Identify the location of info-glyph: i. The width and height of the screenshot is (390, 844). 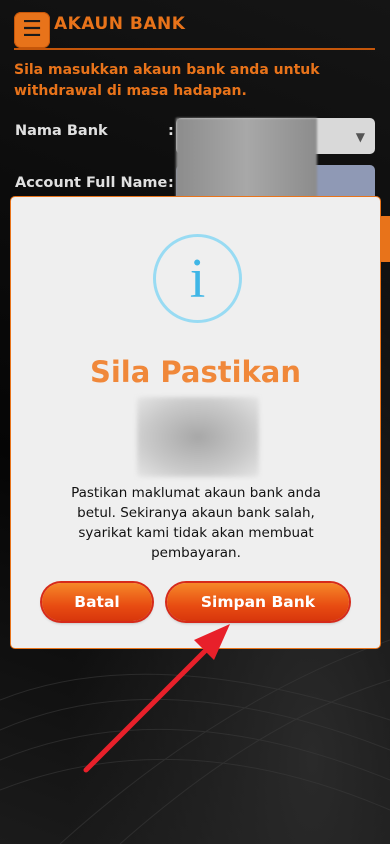
(197, 278).